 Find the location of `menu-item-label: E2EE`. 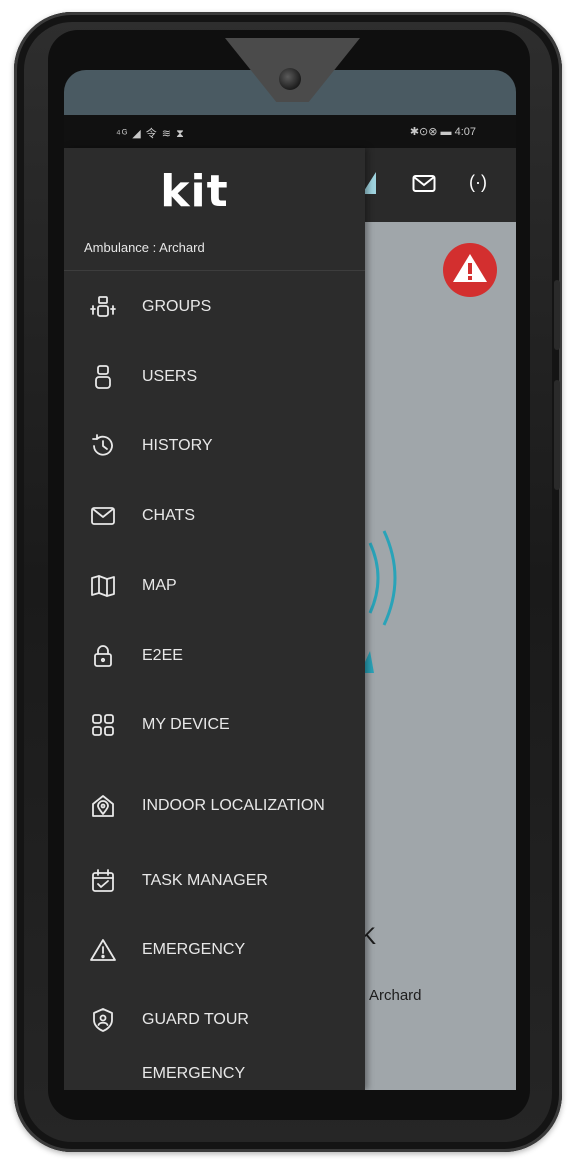

menu-item-label: E2EE is located at coordinates (162, 655).